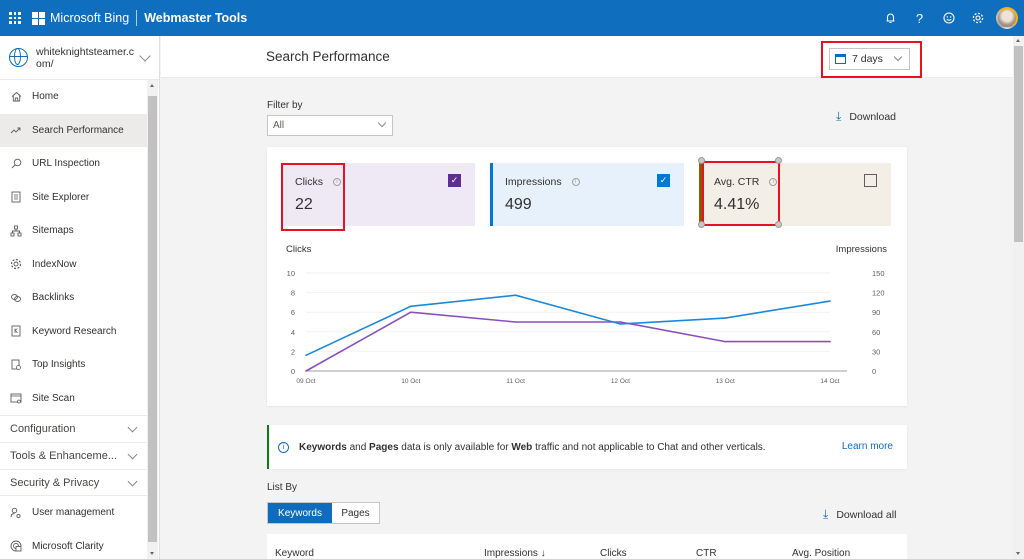 The width and height of the screenshot is (1024, 559). Describe the element at coordinates (293, 351) in the screenshot. I see `y-tick-left: 2` at that location.